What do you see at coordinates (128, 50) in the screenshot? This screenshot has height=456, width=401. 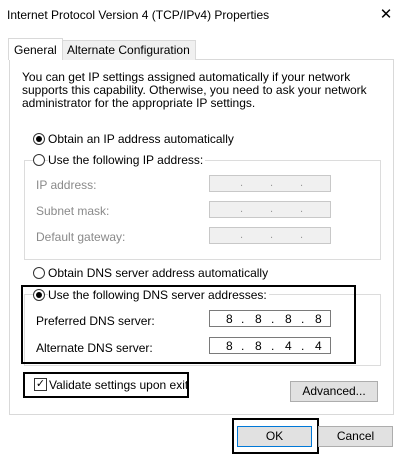 I see `tab-alternate-configuration: Alternate Configuration` at bounding box center [128, 50].